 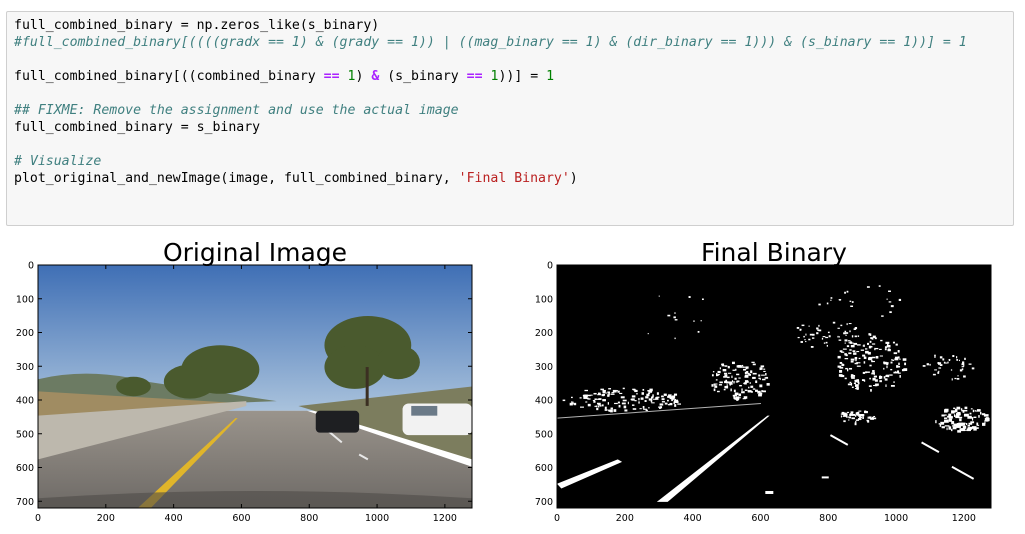 What do you see at coordinates (189, 381) in the screenshot?
I see `tree` at bounding box center [189, 381].